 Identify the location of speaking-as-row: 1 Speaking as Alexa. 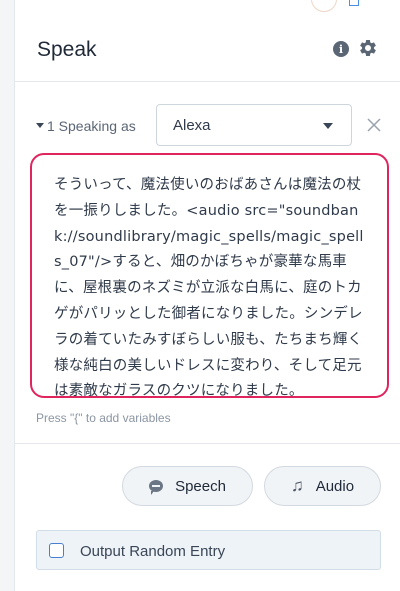
(207, 125).